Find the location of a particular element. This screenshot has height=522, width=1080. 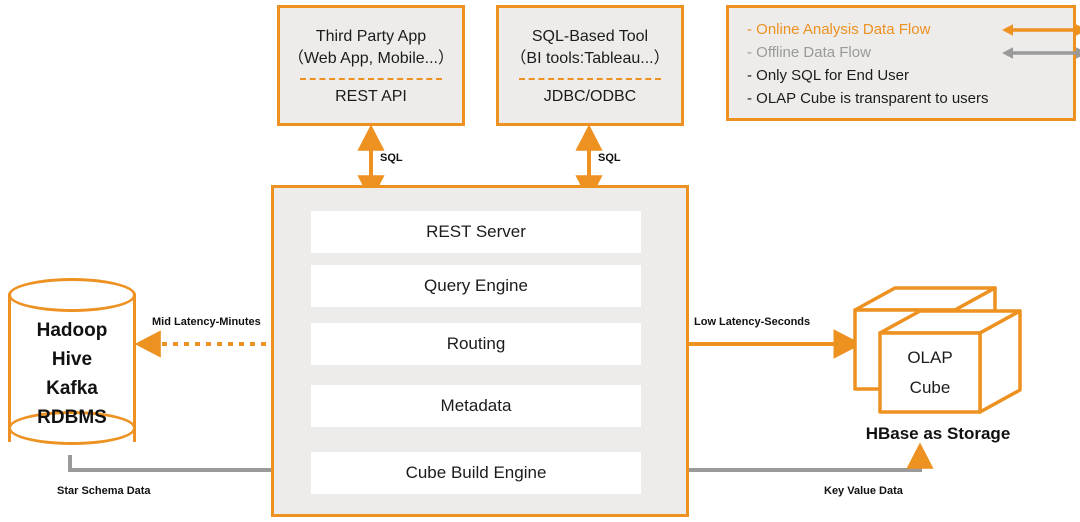

client-protocol-label: REST API is located at coordinates (371, 96).